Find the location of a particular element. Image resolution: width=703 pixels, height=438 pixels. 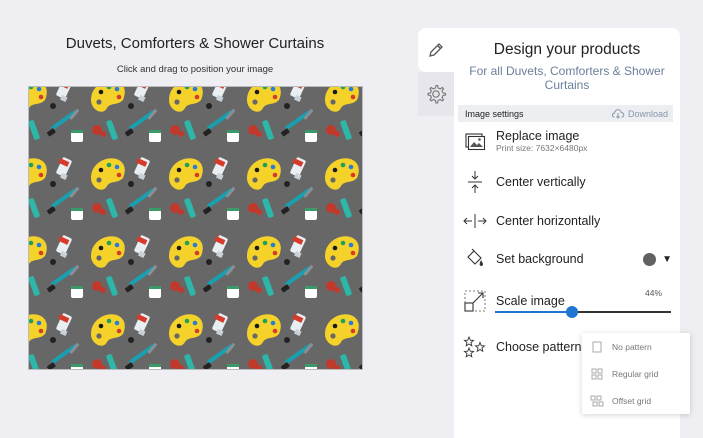

scale-image-label: Scale image is located at coordinates (530, 301).